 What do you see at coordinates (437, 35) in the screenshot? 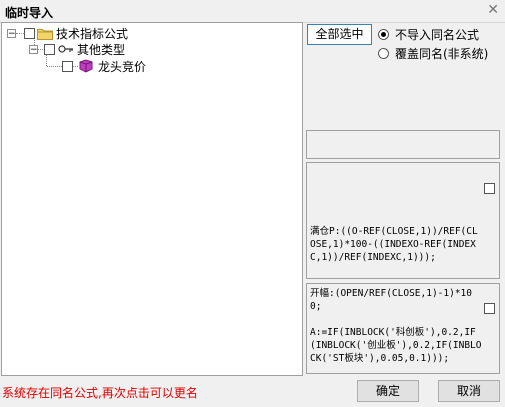
I see `radio-label: 不导入同名公式` at bounding box center [437, 35].